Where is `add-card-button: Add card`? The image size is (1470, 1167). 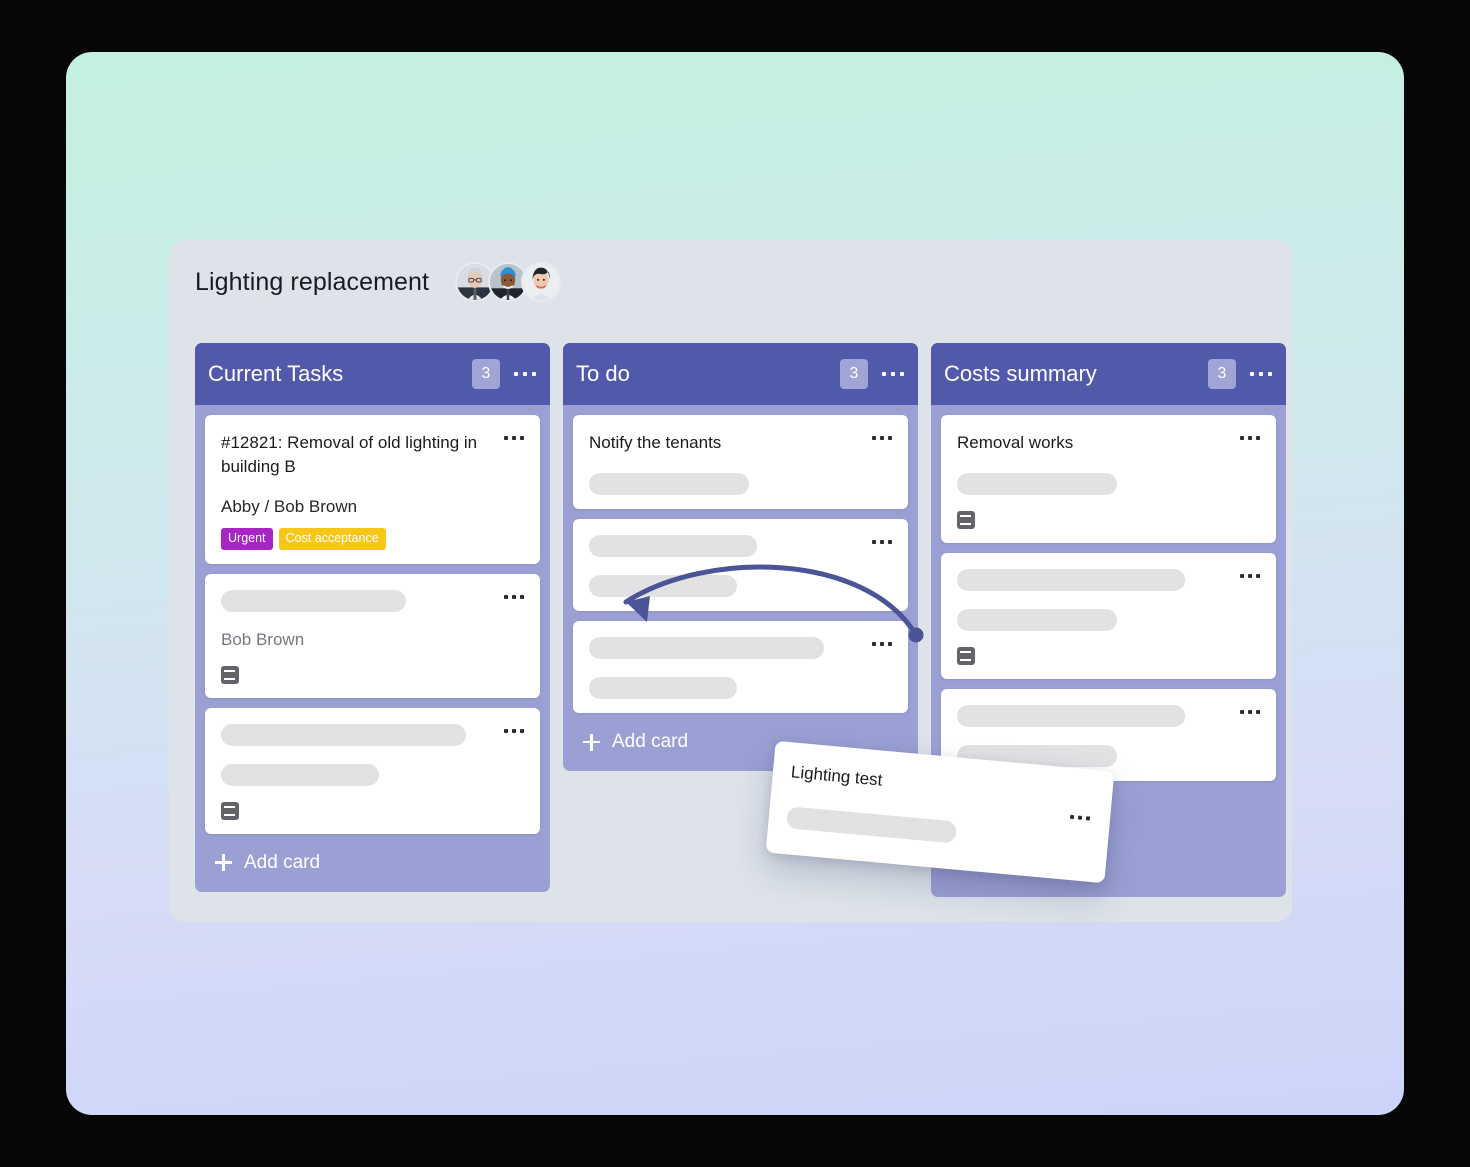 add-card-button: Add card is located at coordinates (372, 863).